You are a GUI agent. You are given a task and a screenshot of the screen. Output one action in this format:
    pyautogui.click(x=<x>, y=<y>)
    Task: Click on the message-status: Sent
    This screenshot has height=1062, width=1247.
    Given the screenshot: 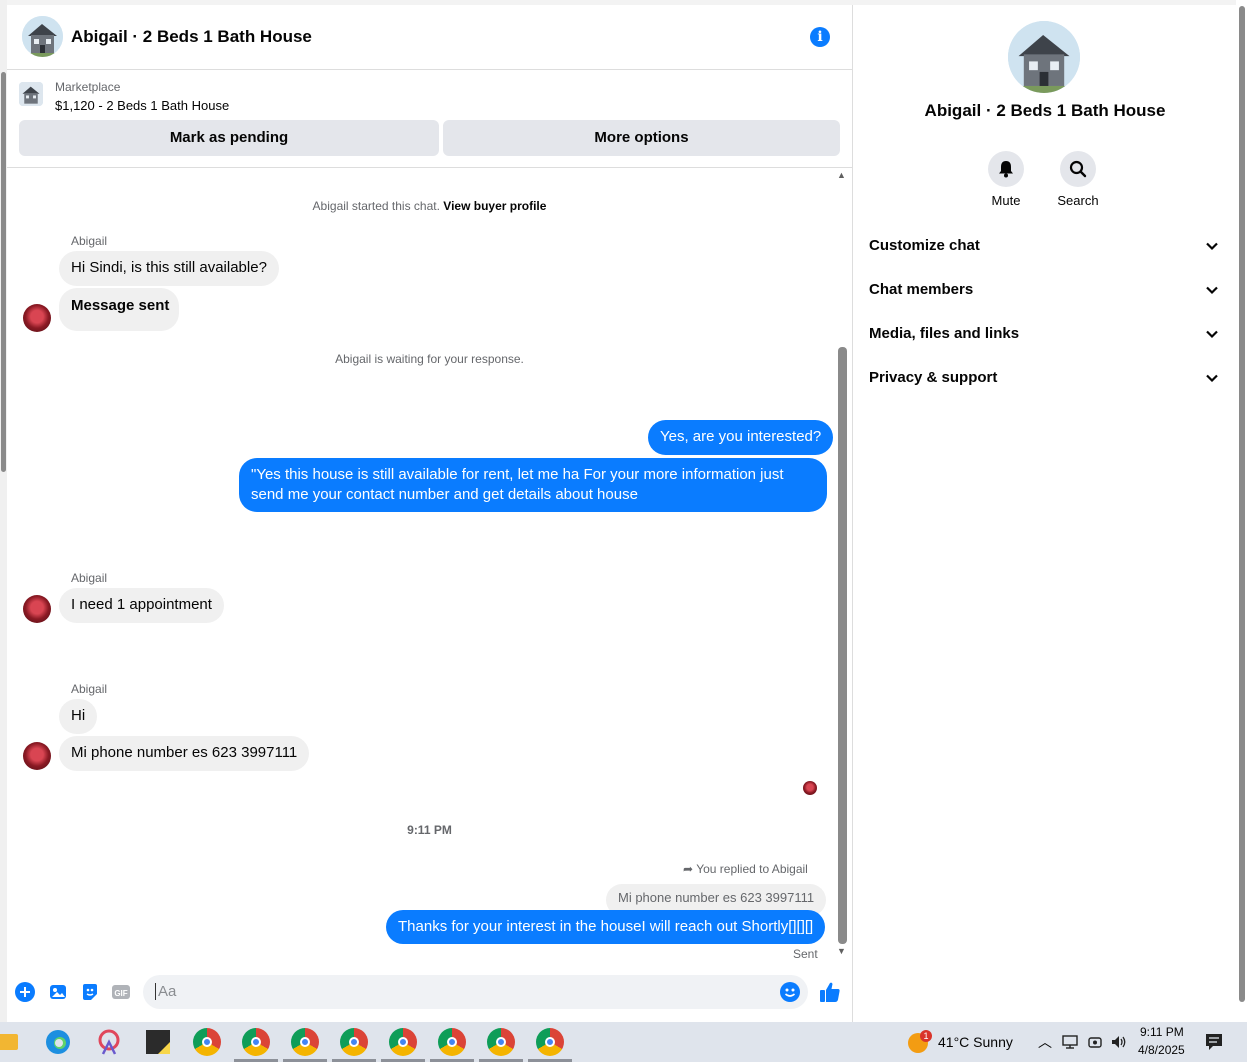 What is the action you would take?
    pyautogui.click(x=805, y=954)
    